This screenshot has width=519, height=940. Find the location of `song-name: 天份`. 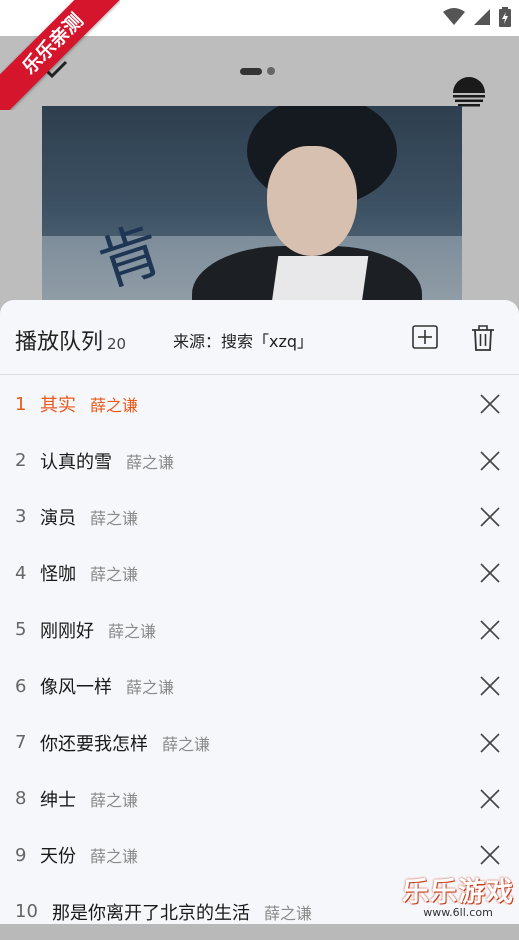

song-name: 天份 is located at coordinates (58, 857).